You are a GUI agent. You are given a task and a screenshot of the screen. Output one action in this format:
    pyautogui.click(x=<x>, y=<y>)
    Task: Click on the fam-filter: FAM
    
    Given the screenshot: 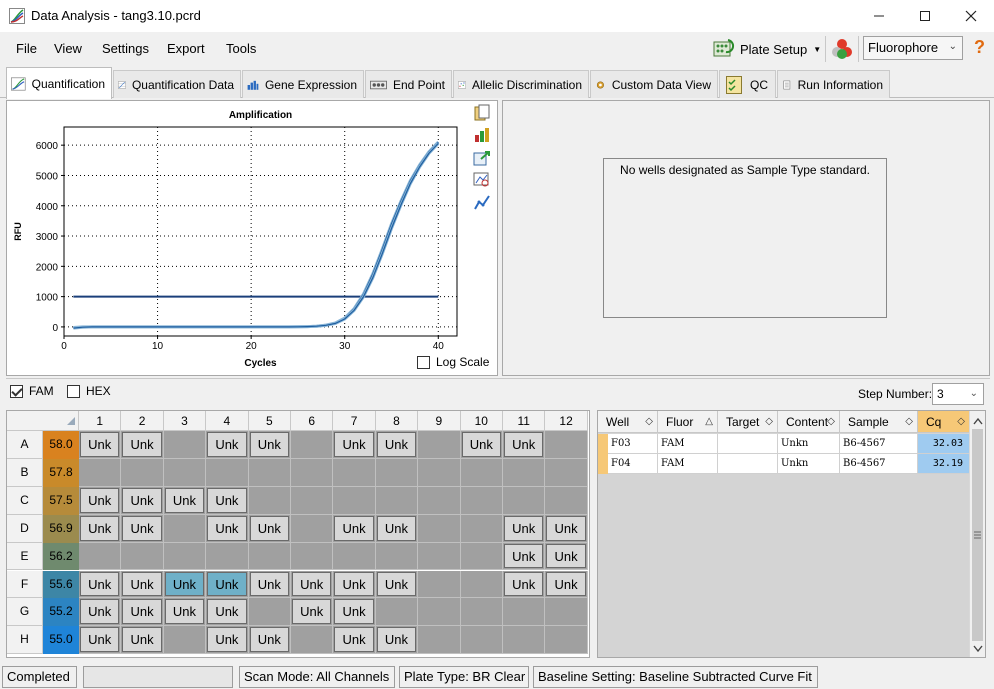 What is the action you would take?
    pyautogui.click(x=32, y=391)
    